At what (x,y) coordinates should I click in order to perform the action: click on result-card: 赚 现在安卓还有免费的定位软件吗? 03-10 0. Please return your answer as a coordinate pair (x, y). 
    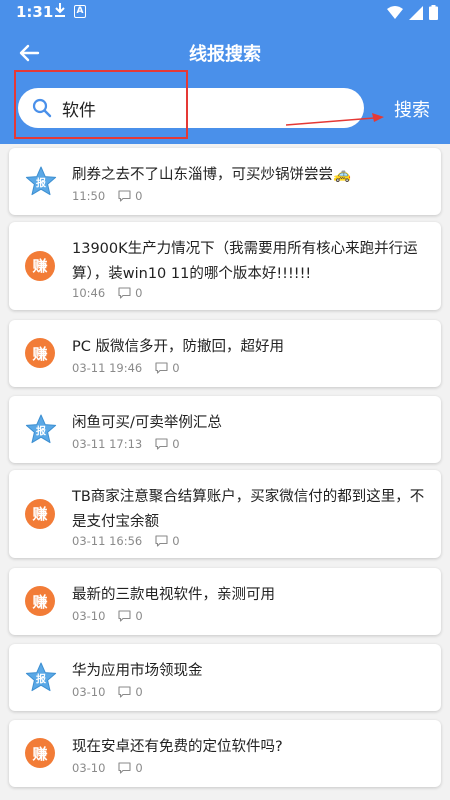
    Looking at the image, I should click on (225, 753).